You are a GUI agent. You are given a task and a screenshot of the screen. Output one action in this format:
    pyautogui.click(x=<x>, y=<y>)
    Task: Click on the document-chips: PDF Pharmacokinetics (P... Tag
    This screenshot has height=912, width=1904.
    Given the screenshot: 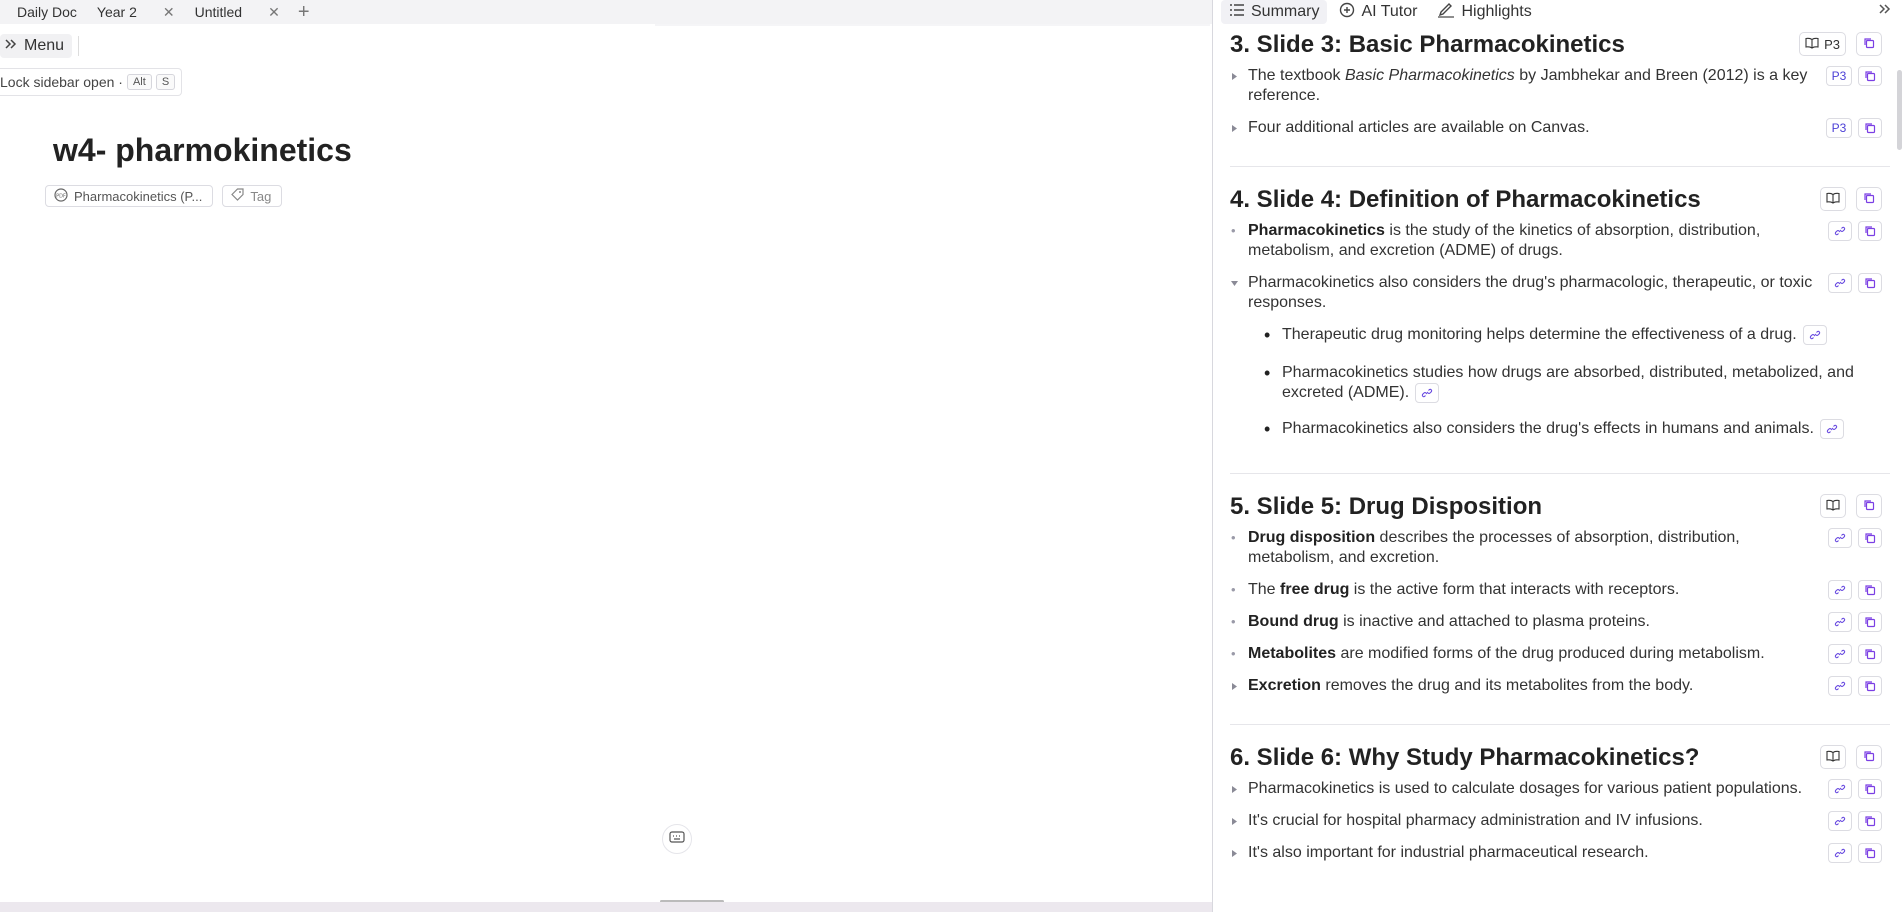 What is the action you would take?
    pyautogui.click(x=164, y=196)
    